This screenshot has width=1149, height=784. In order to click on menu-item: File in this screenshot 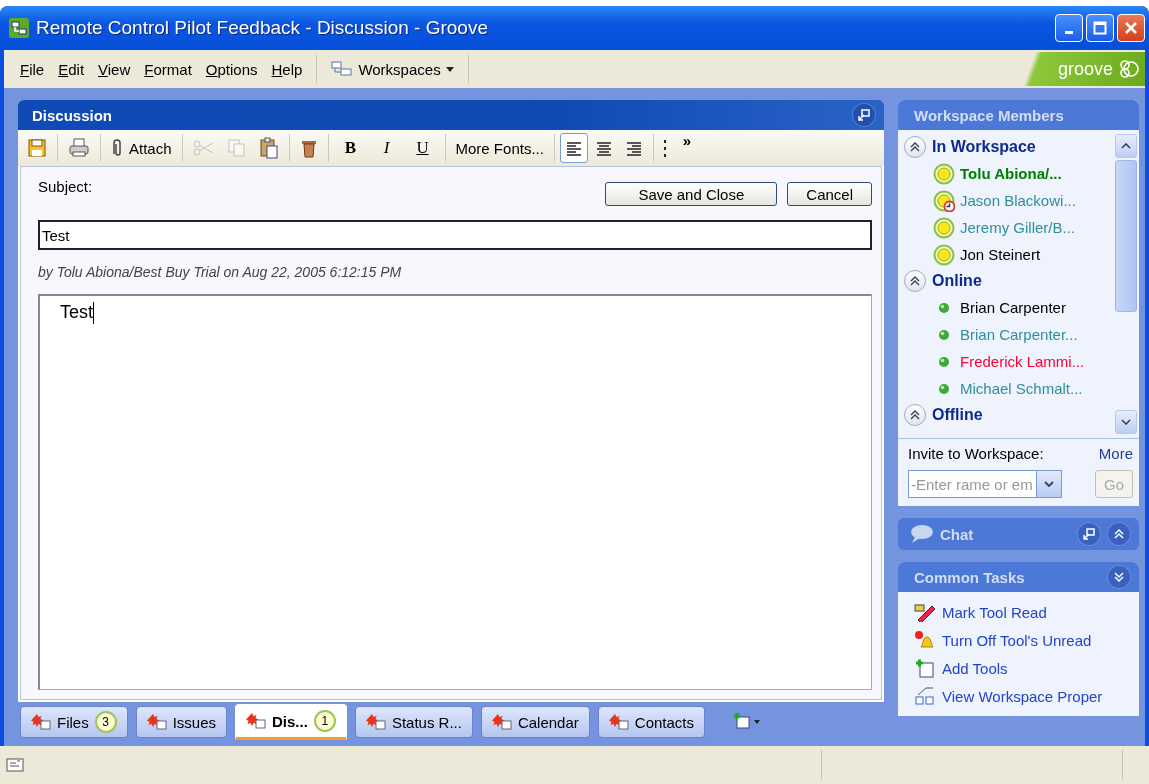, I will do `click(32, 69)`.